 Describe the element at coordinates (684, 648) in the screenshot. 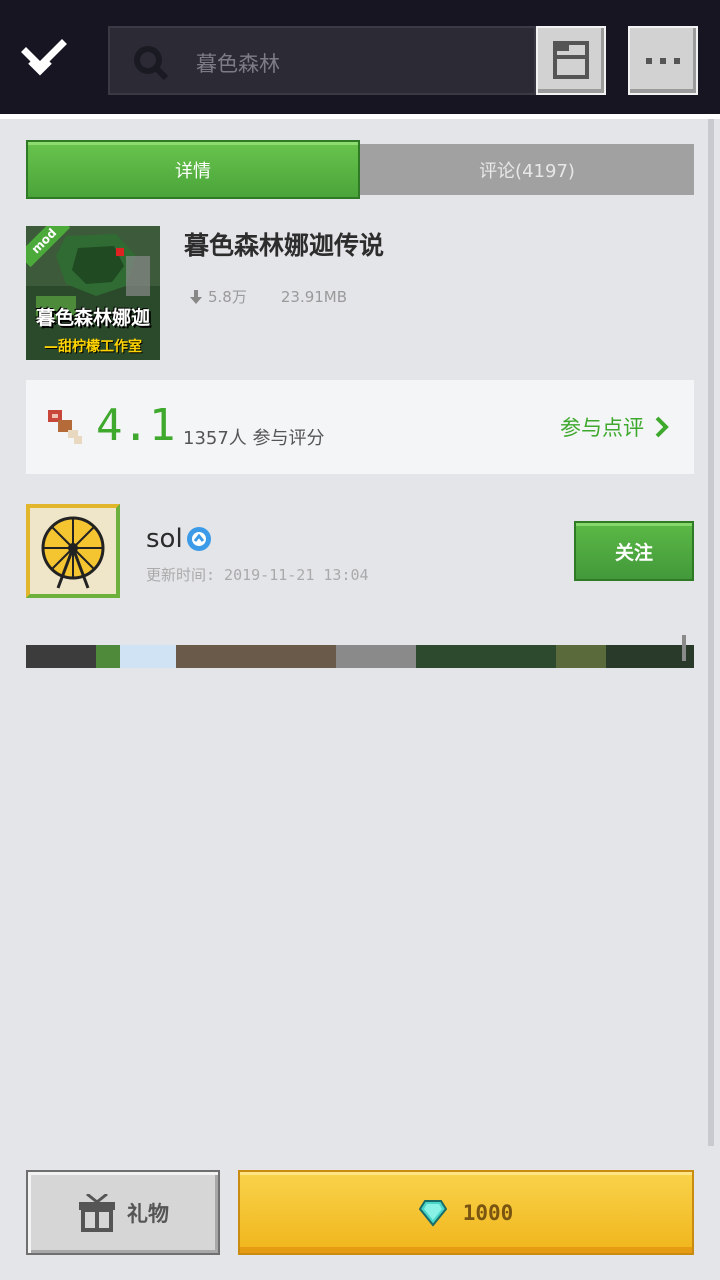

I see `scrollbar` at that location.